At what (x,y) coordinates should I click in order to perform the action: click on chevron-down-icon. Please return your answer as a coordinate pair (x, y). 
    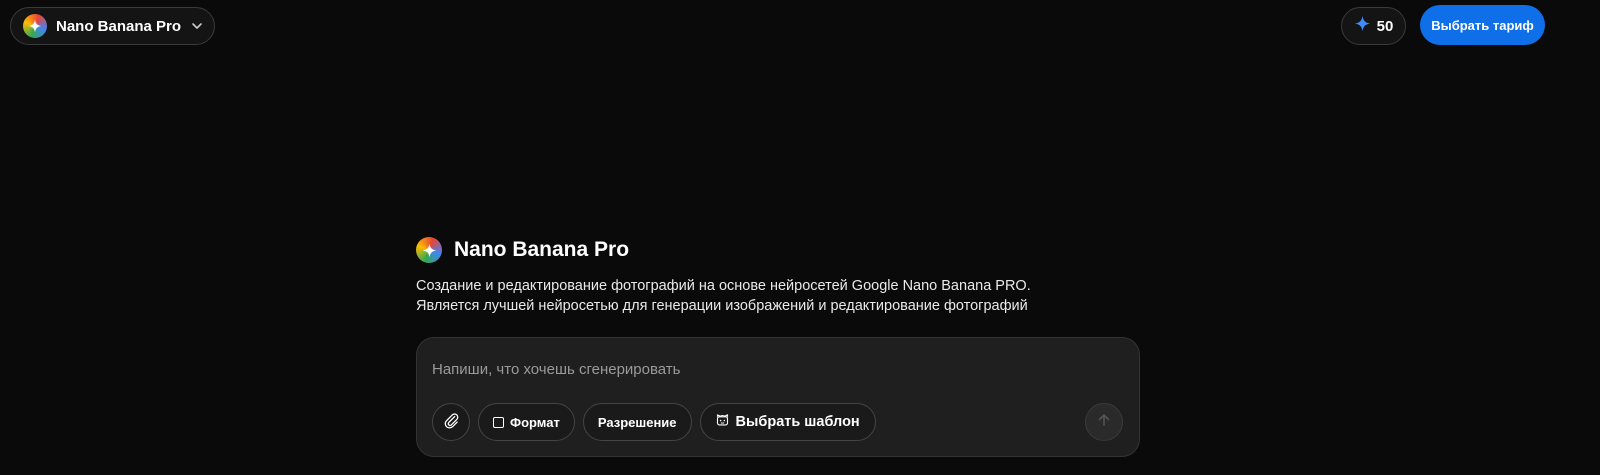
    Looking at the image, I should click on (197, 26).